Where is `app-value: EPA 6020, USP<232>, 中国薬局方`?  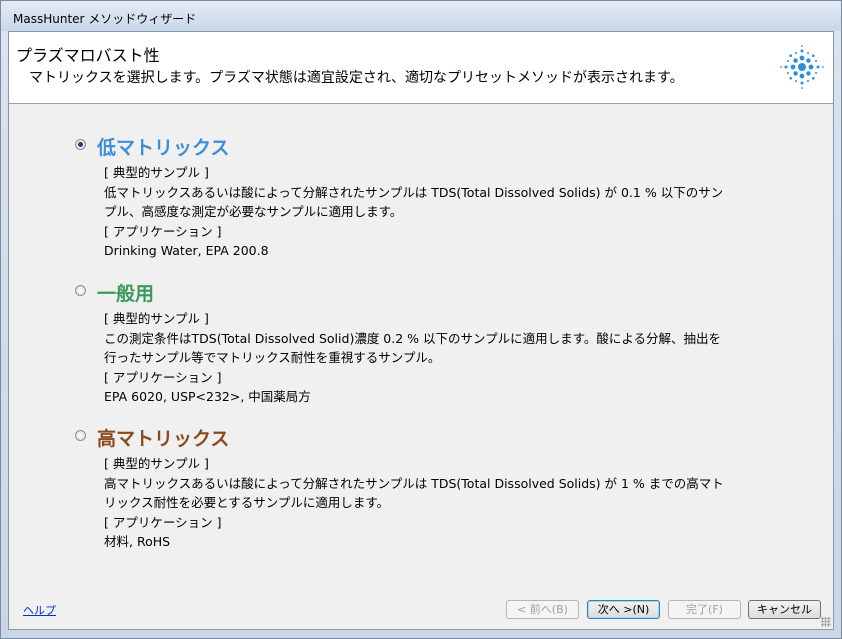 app-value: EPA 6020, USP<232>, 中国薬局方 is located at coordinates (207, 396).